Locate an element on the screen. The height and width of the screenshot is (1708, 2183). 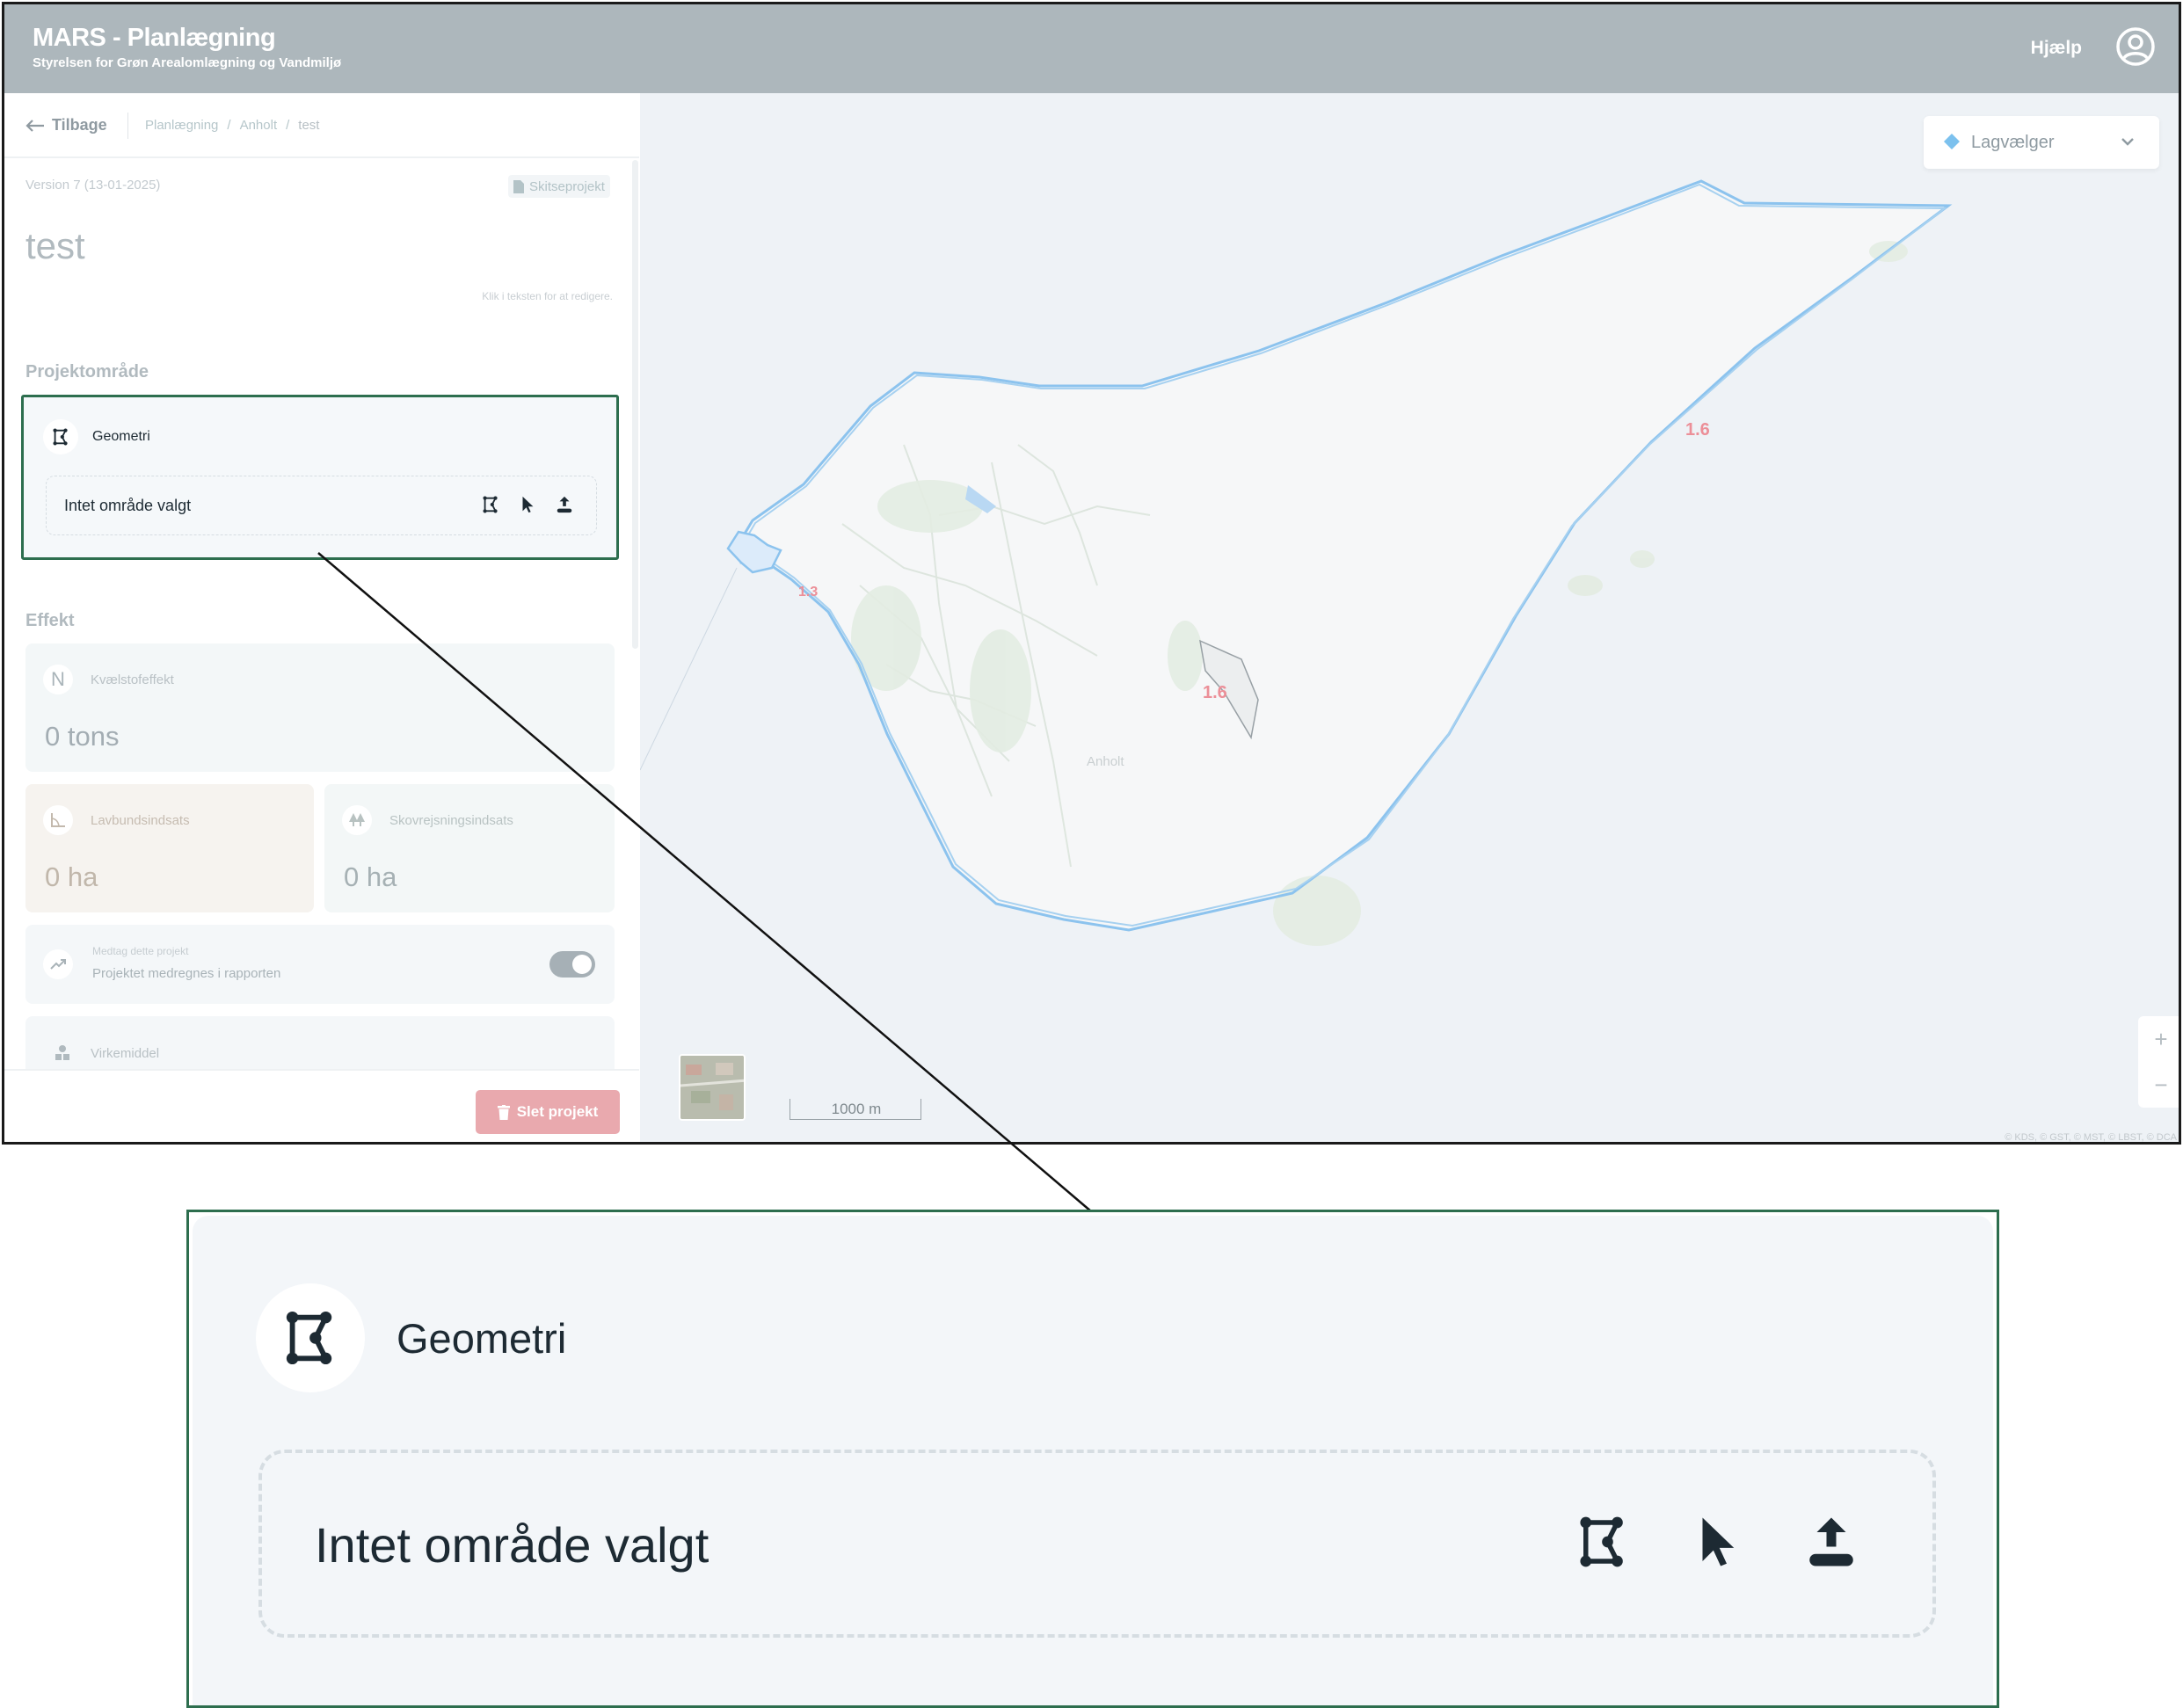
include-label: Medtag dette projekt is located at coordinates (140, 951).